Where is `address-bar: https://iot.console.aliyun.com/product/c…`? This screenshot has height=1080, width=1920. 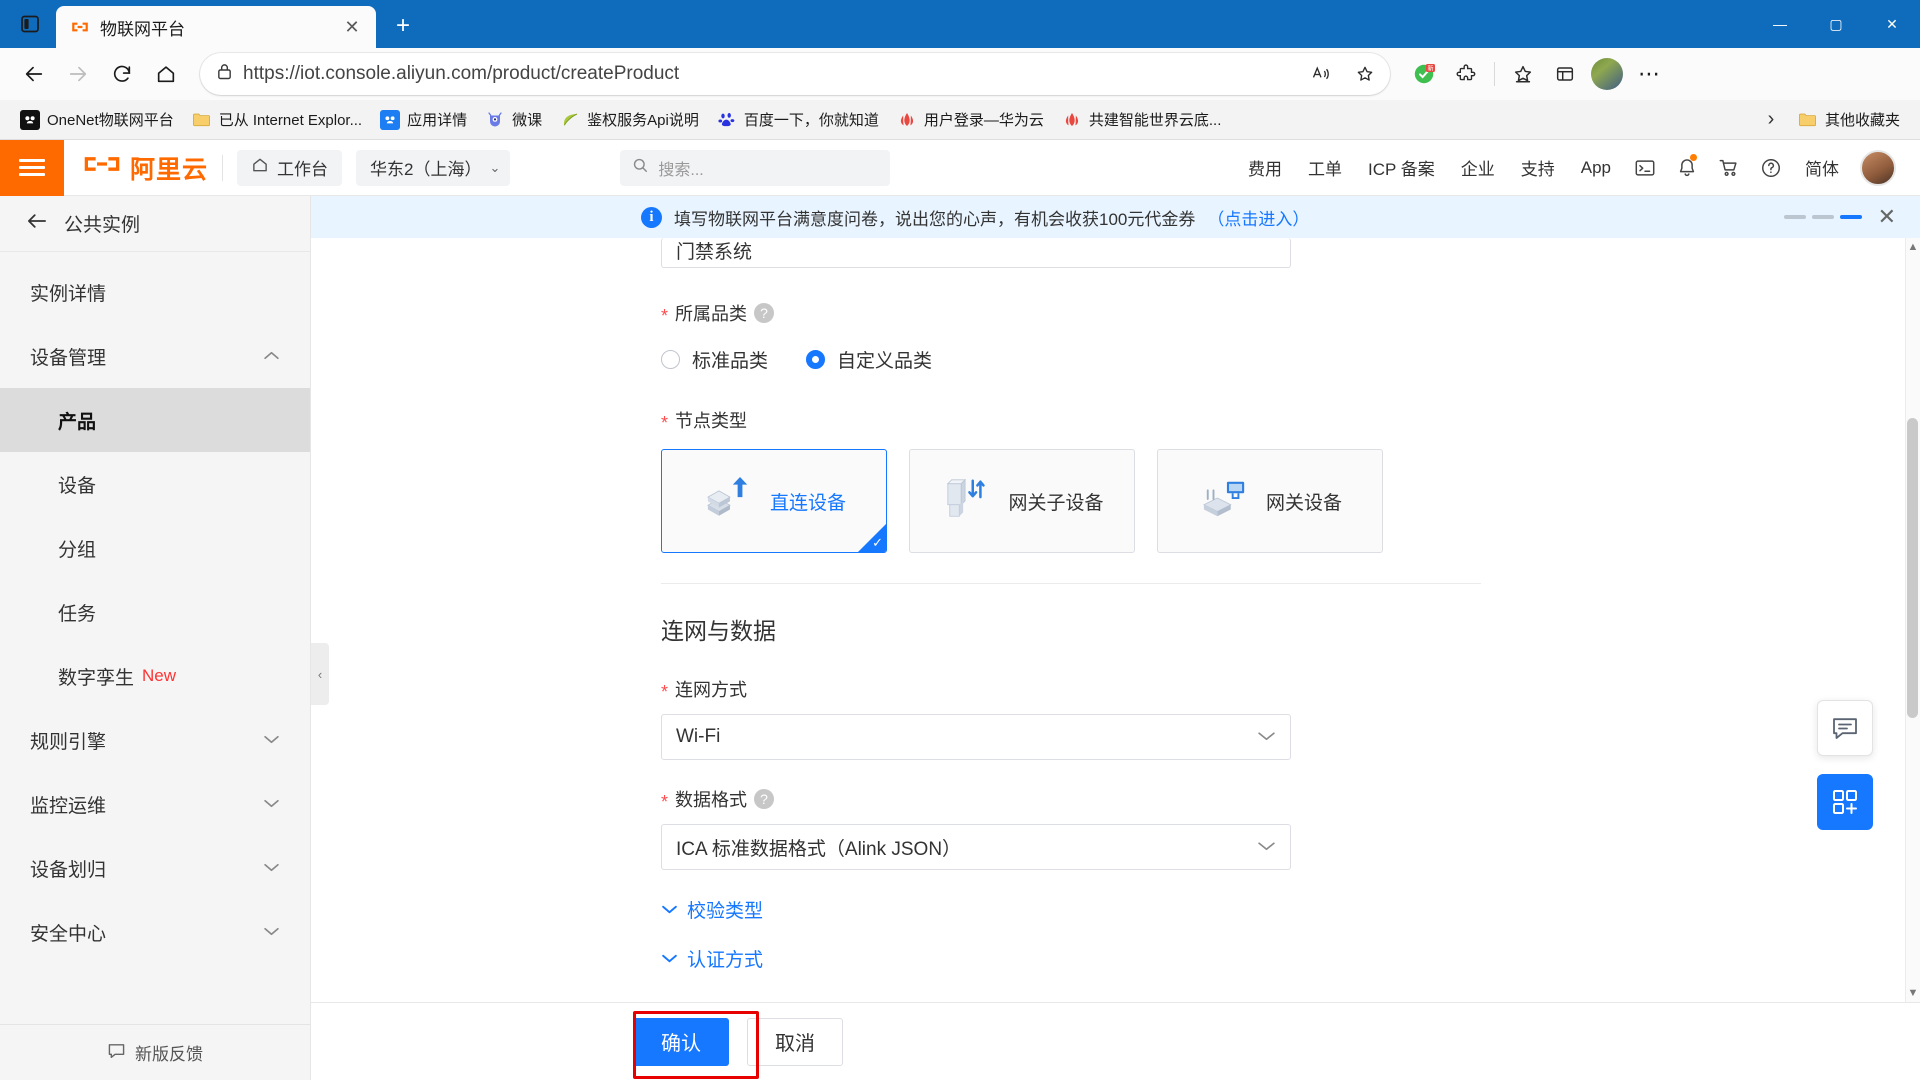
address-bar: https://iot.console.aliyun.com/product/c… is located at coordinates (795, 74).